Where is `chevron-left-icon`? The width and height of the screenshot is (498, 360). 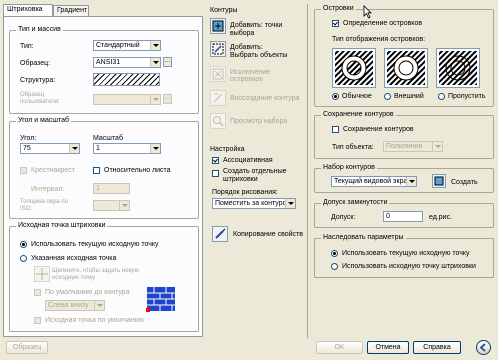
chevron-left-icon is located at coordinates (482, 347).